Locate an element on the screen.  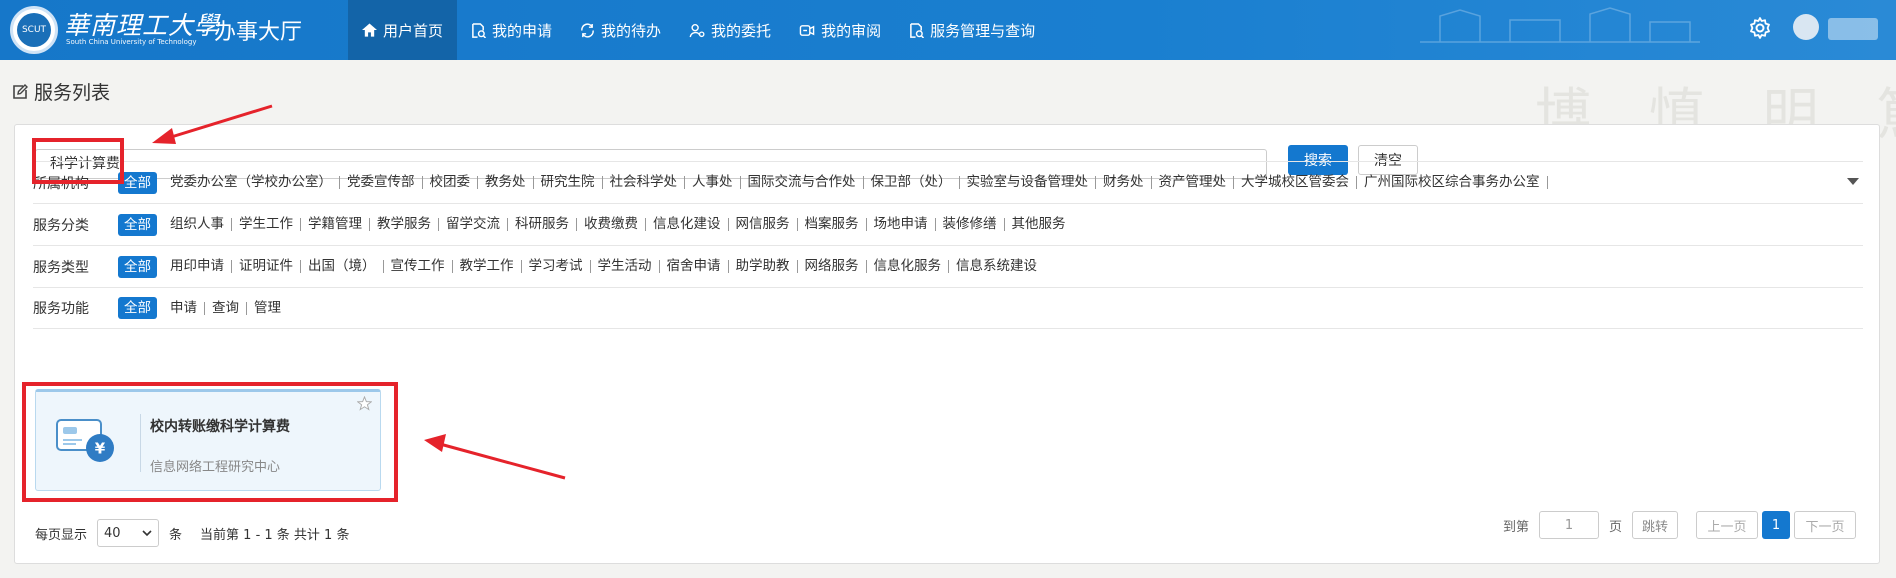
filter-item: 党委办公室（学校办公室） is located at coordinates (251, 182).